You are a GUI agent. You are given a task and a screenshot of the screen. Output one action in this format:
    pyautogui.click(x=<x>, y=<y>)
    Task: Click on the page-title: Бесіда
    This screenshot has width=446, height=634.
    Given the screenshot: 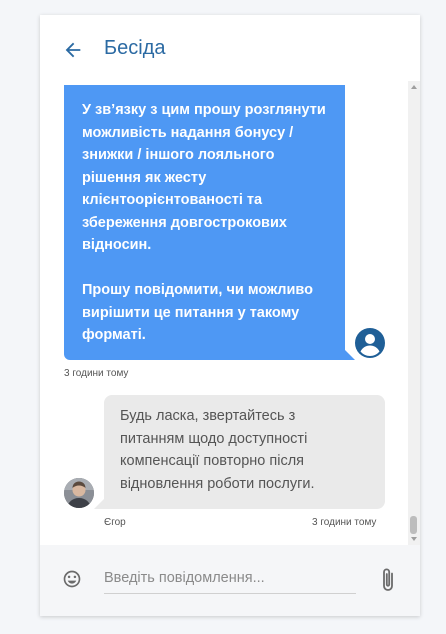 What is the action you would take?
    pyautogui.click(x=135, y=48)
    